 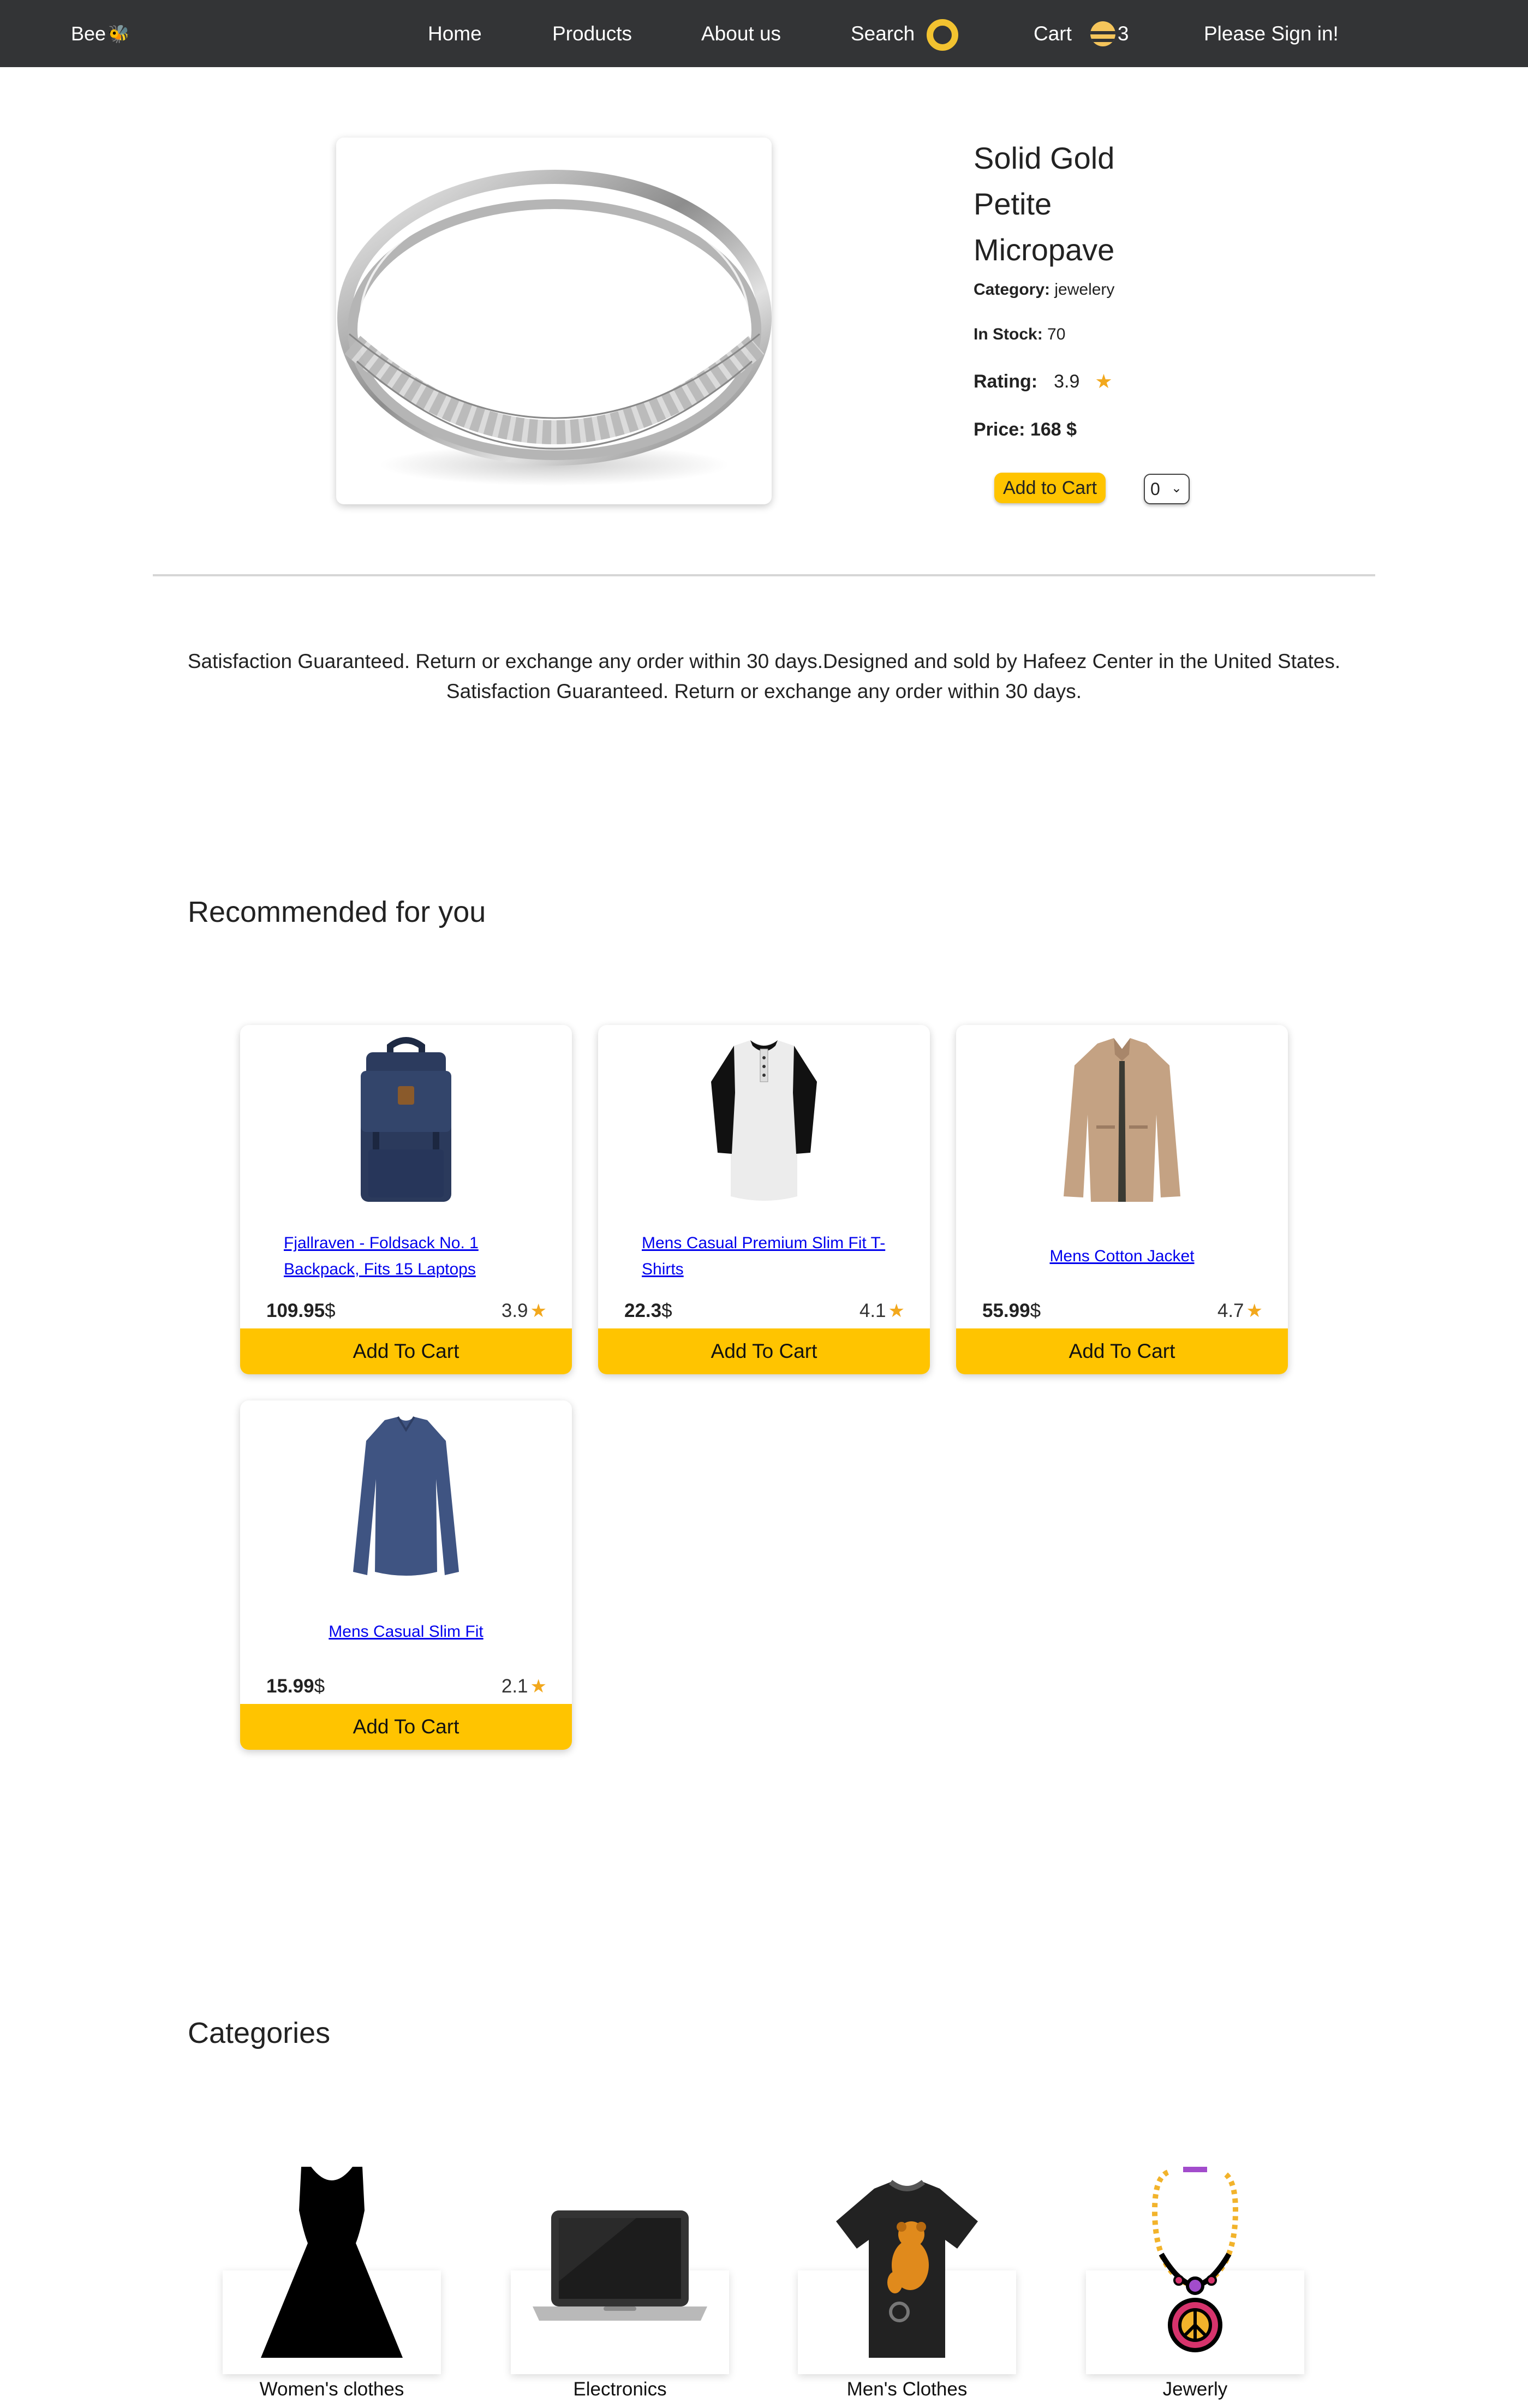 What do you see at coordinates (1195, 2259) in the screenshot?
I see `necklace-icon` at bounding box center [1195, 2259].